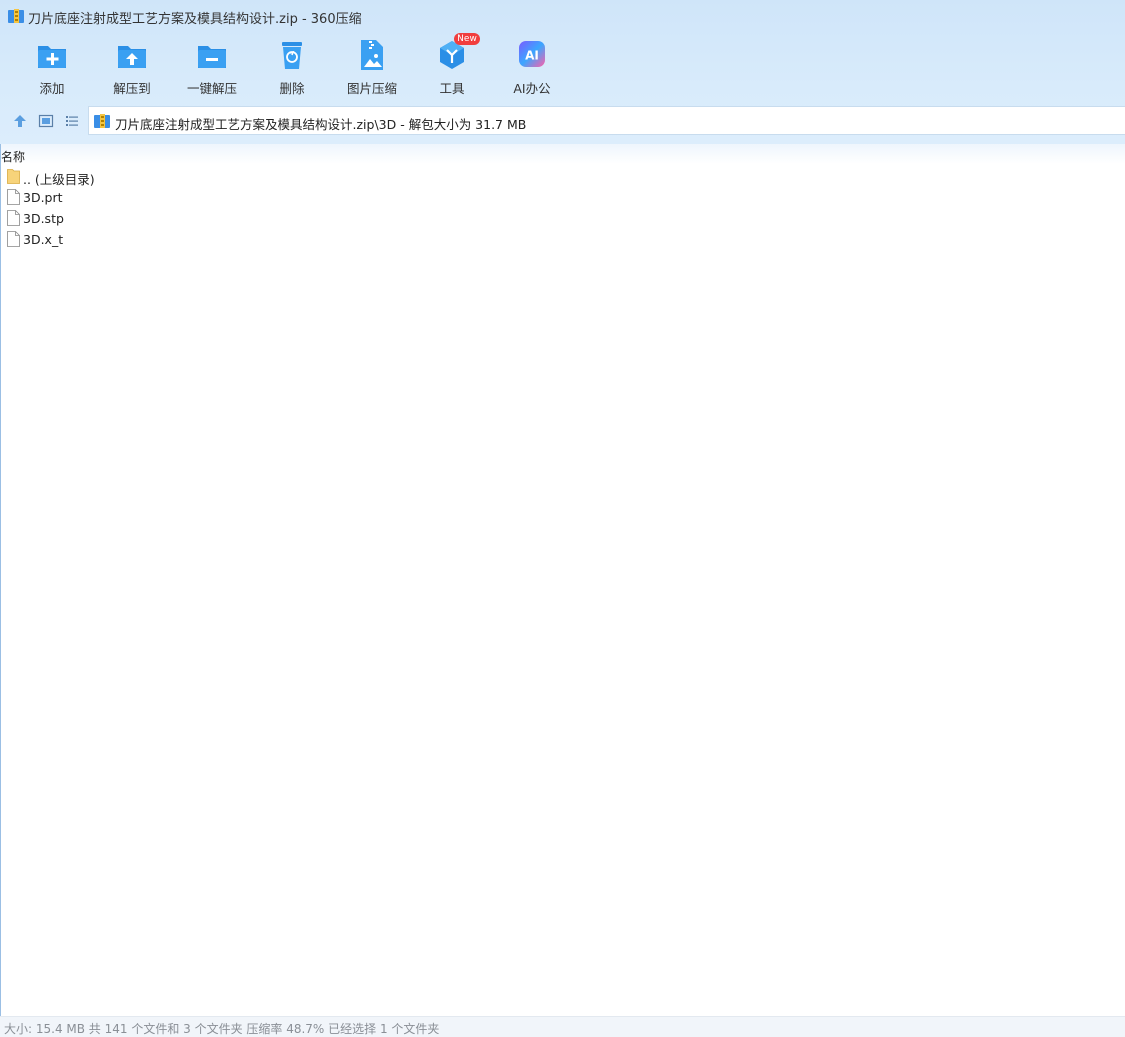 The width and height of the screenshot is (1125, 1037). Describe the element at coordinates (562, 154) in the screenshot. I see `list-header: 名称` at that location.